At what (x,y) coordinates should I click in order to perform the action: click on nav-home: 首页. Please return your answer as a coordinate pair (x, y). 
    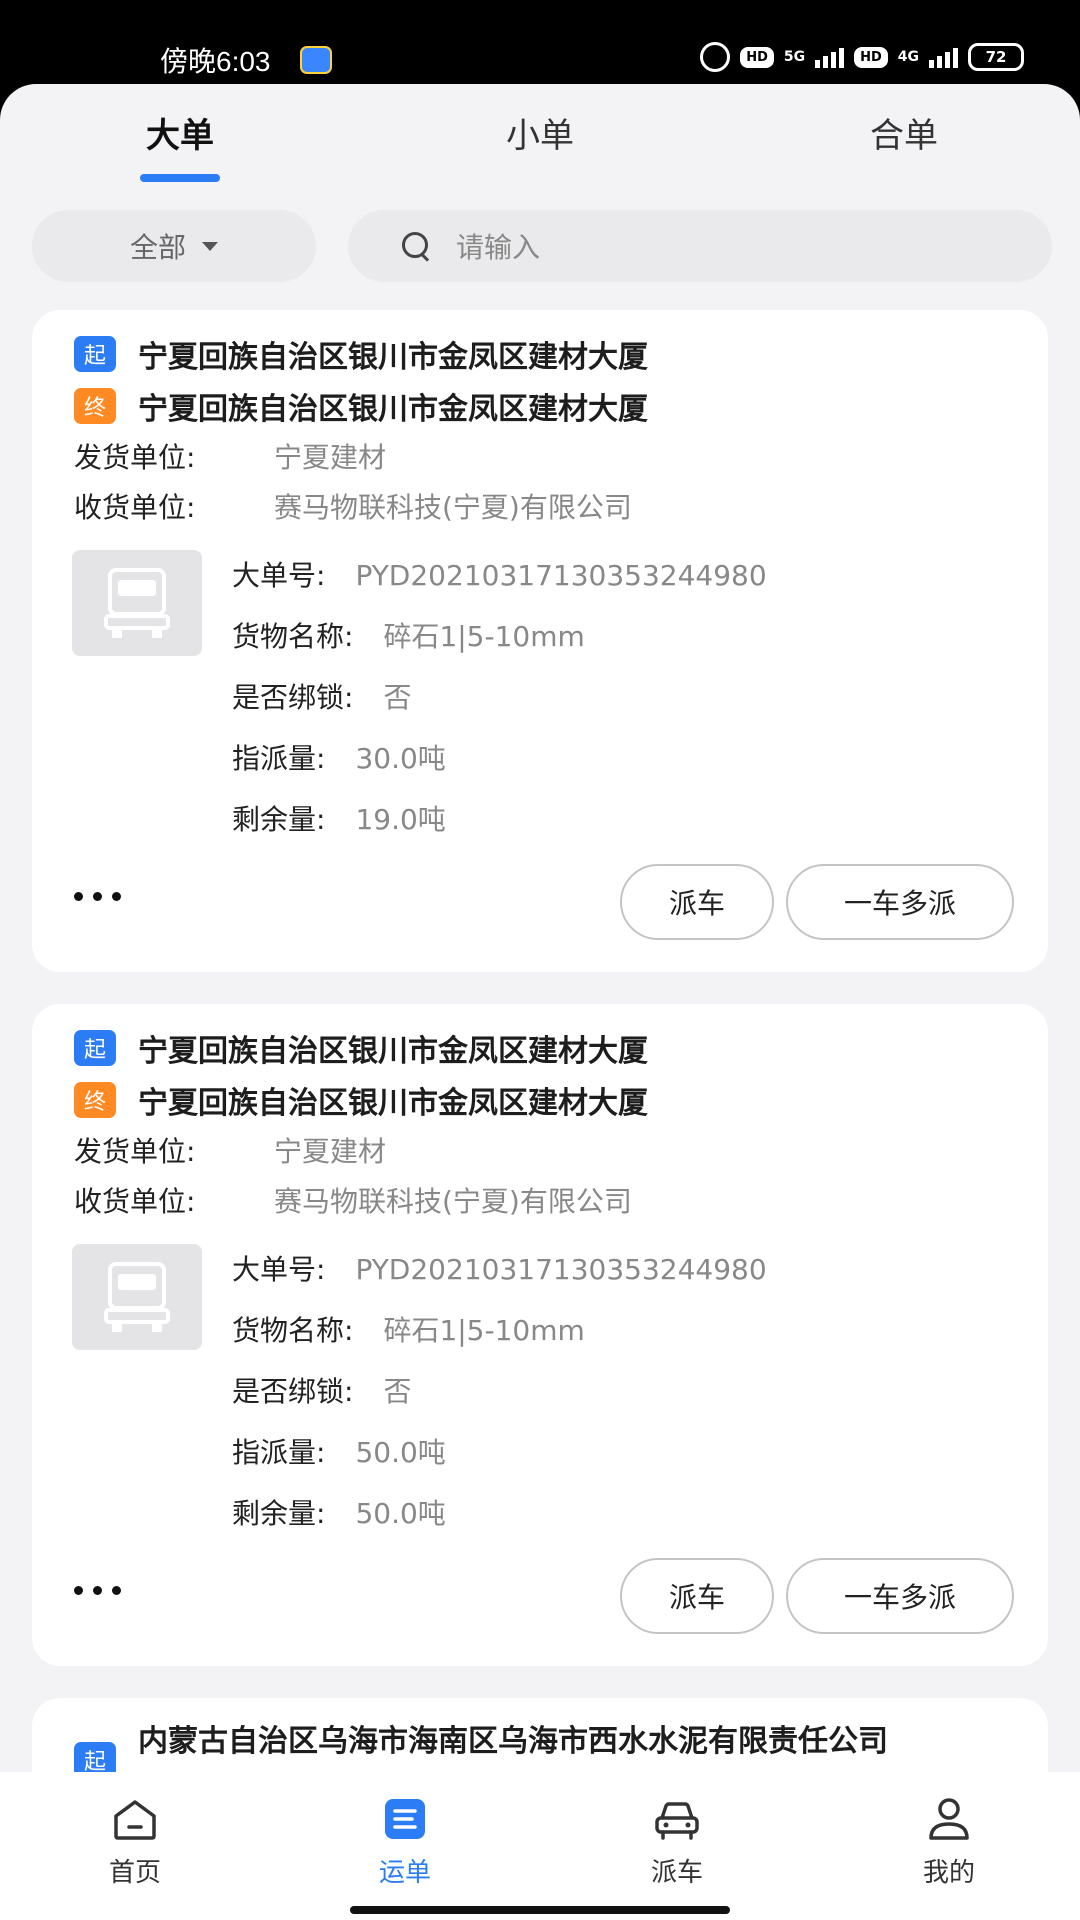
    Looking at the image, I should click on (135, 1841).